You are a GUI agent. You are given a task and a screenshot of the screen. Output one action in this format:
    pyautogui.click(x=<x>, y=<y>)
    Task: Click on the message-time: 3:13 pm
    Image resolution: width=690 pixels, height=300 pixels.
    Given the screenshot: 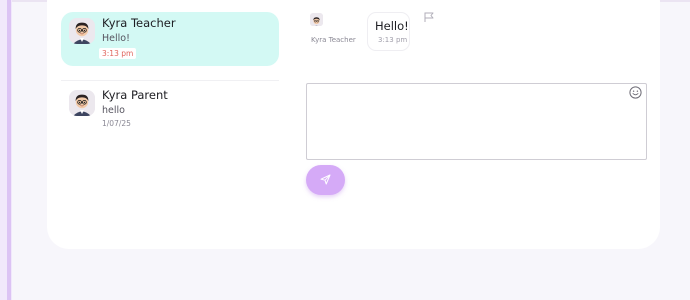 What is the action you would take?
    pyautogui.click(x=393, y=40)
    